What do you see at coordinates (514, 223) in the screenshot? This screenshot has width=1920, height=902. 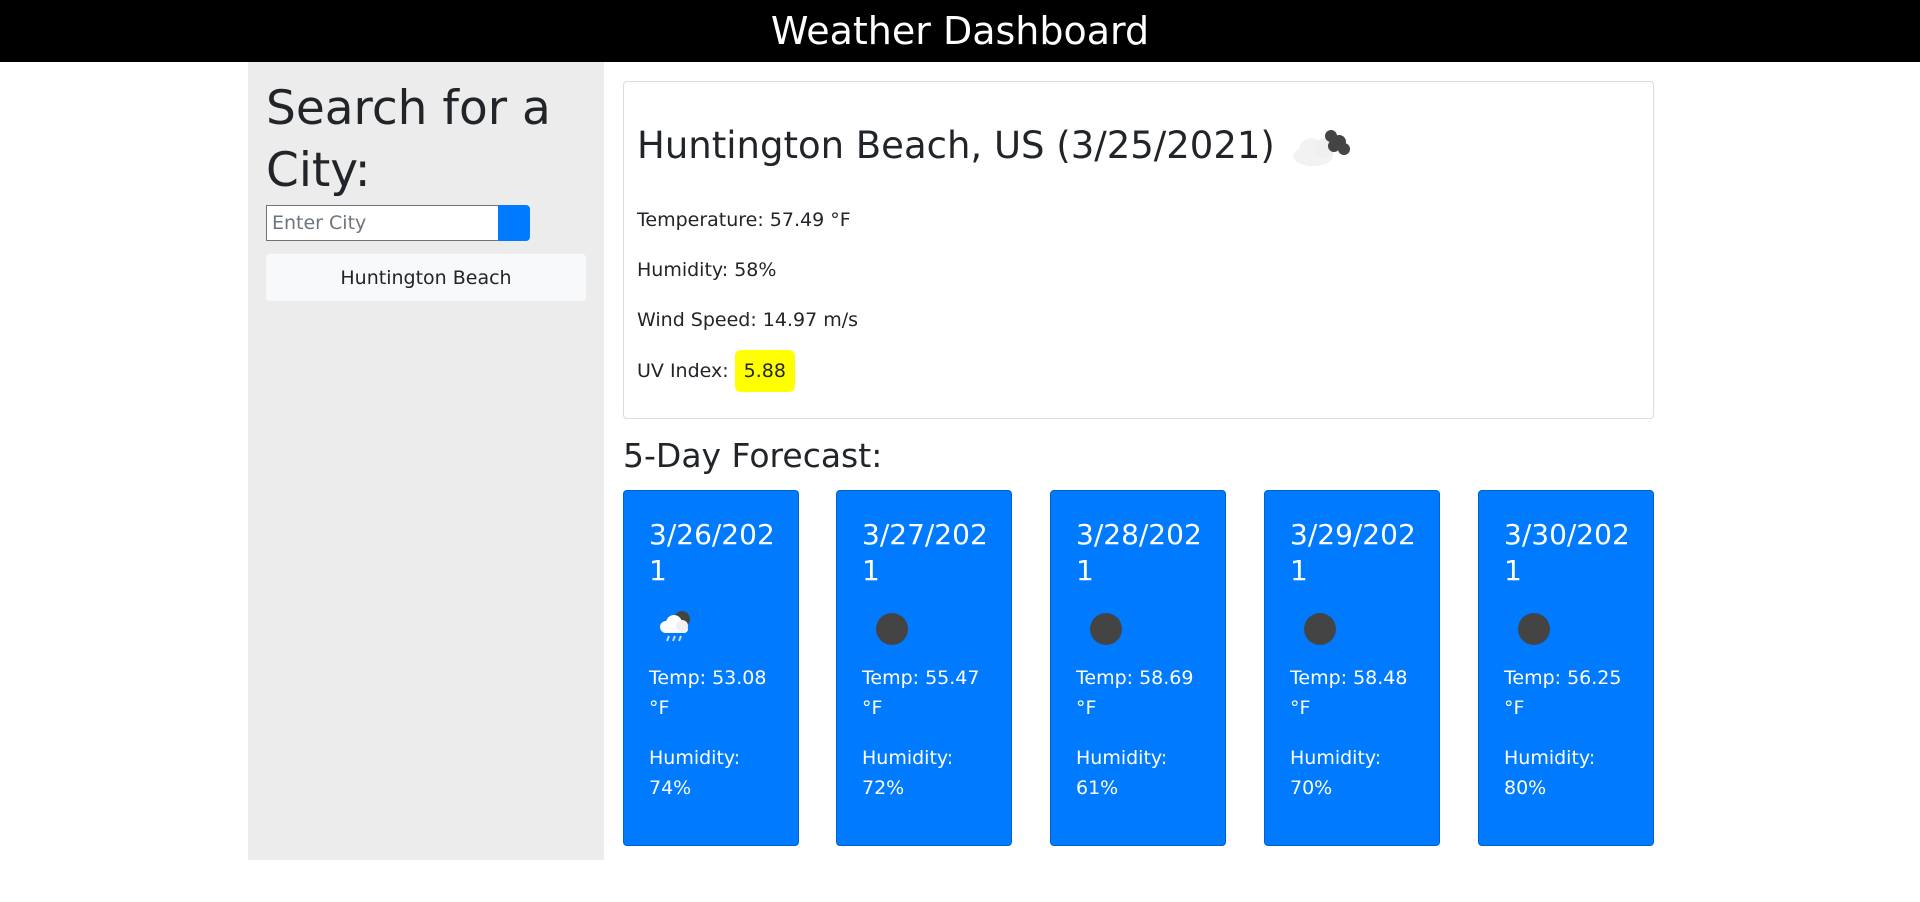 I see `search-button` at bounding box center [514, 223].